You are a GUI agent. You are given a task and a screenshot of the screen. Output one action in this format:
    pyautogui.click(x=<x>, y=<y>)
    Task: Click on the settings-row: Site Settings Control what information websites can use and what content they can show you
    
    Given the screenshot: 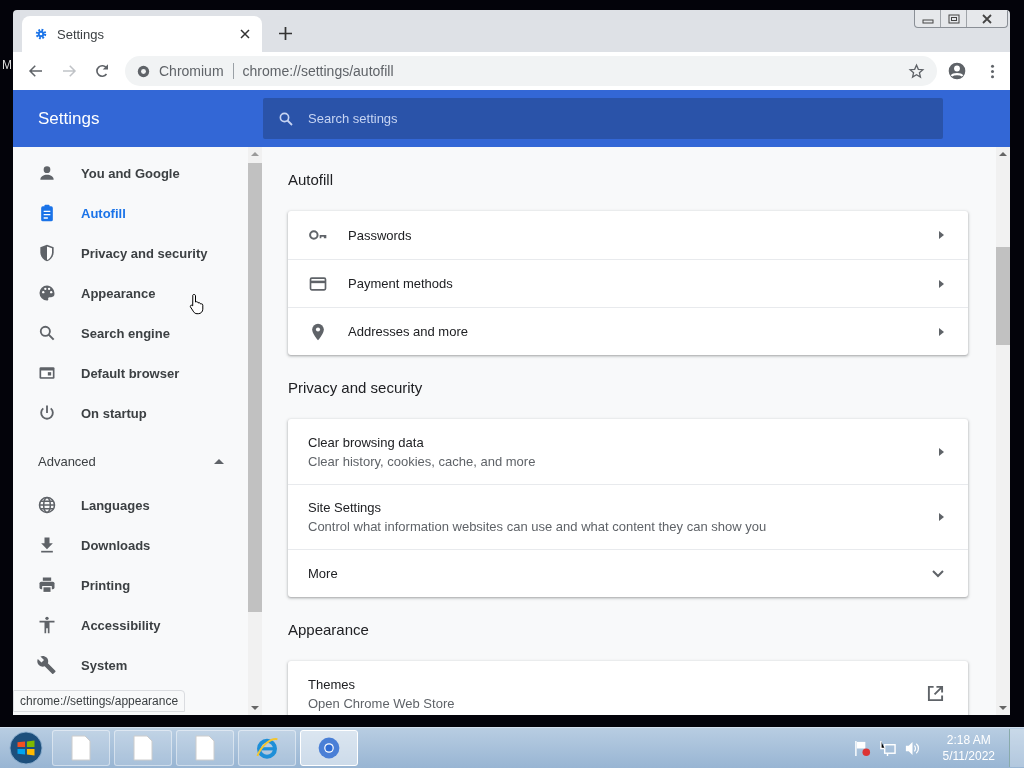 What is the action you would take?
    pyautogui.click(x=628, y=516)
    